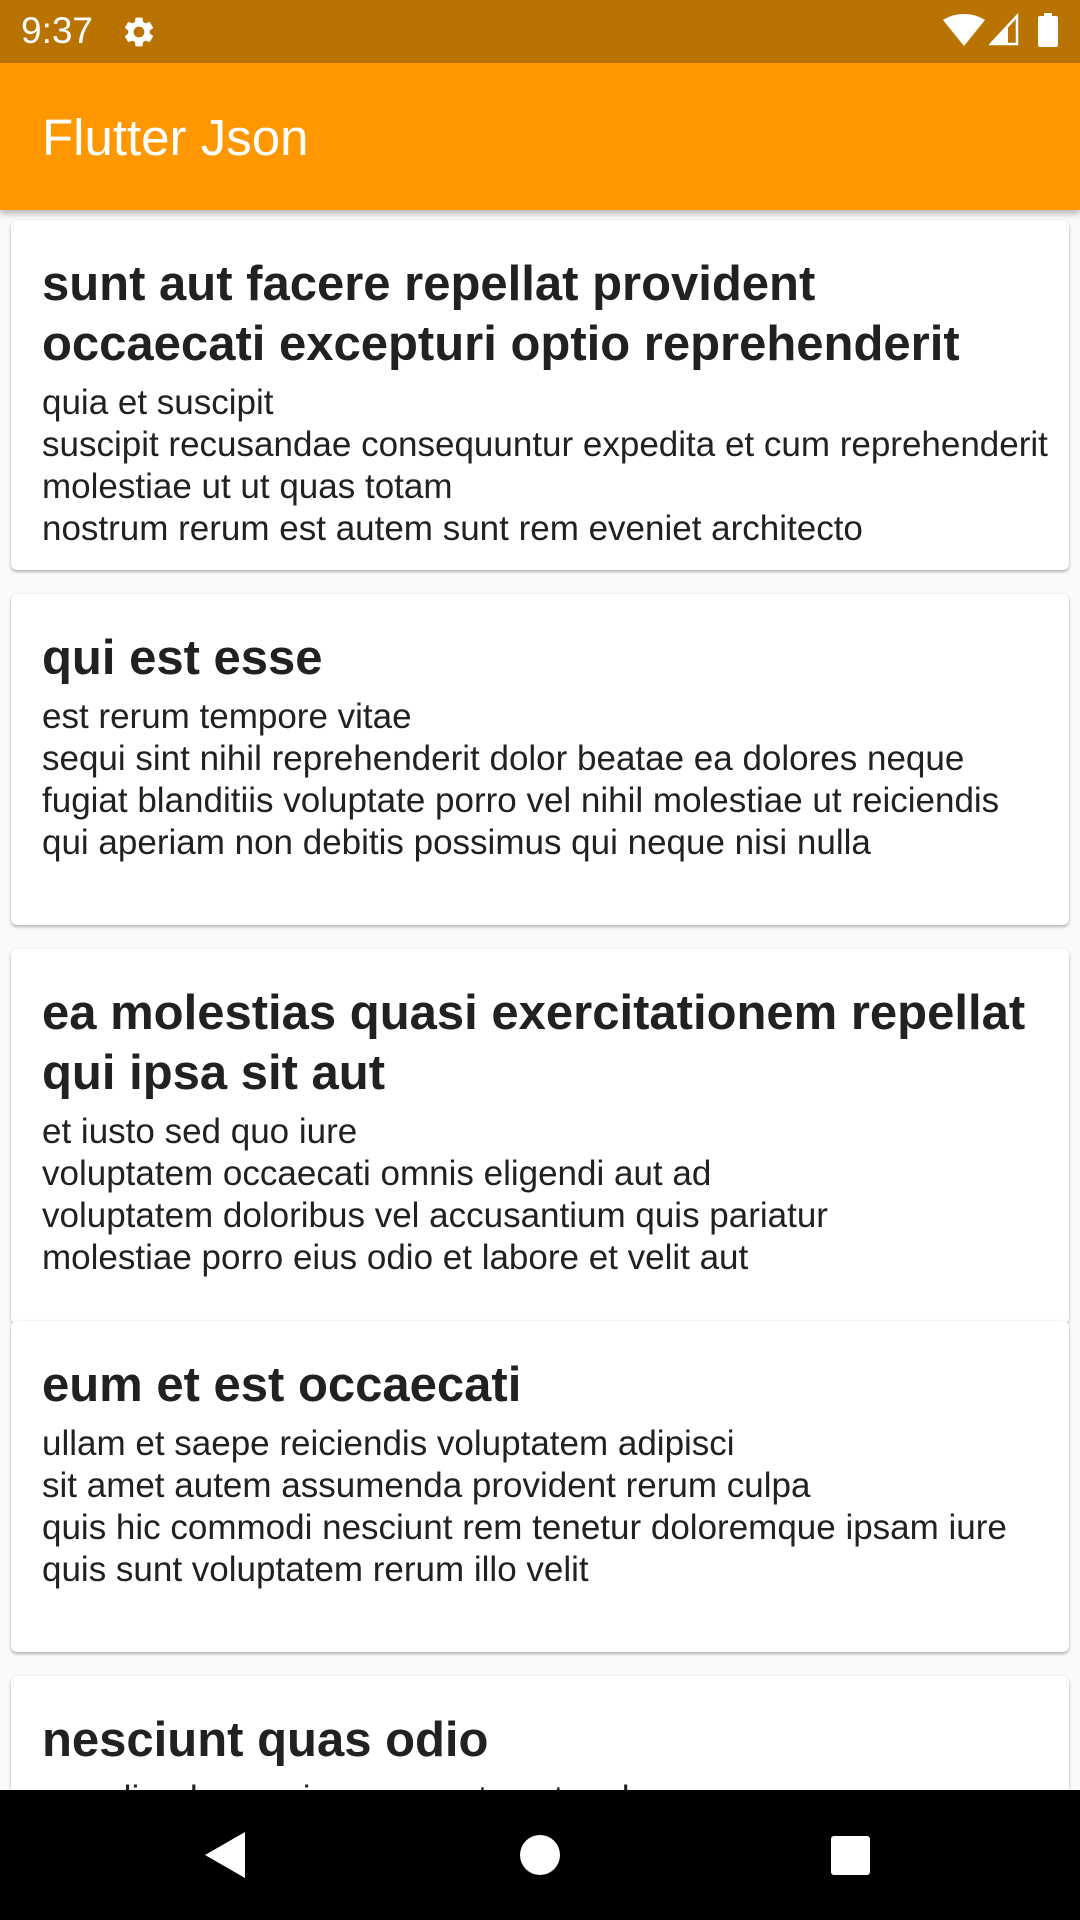  What do you see at coordinates (225, 1855) in the screenshot?
I see `back-icon` at bounding box center [225, 1855].